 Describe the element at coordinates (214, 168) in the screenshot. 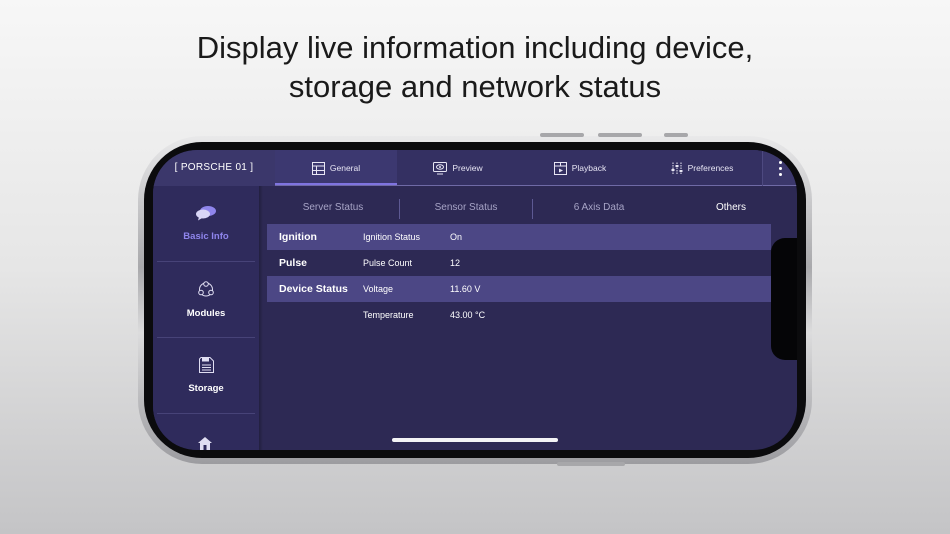

I see `device-name: [ PORSCHE 01 ]` at that location.